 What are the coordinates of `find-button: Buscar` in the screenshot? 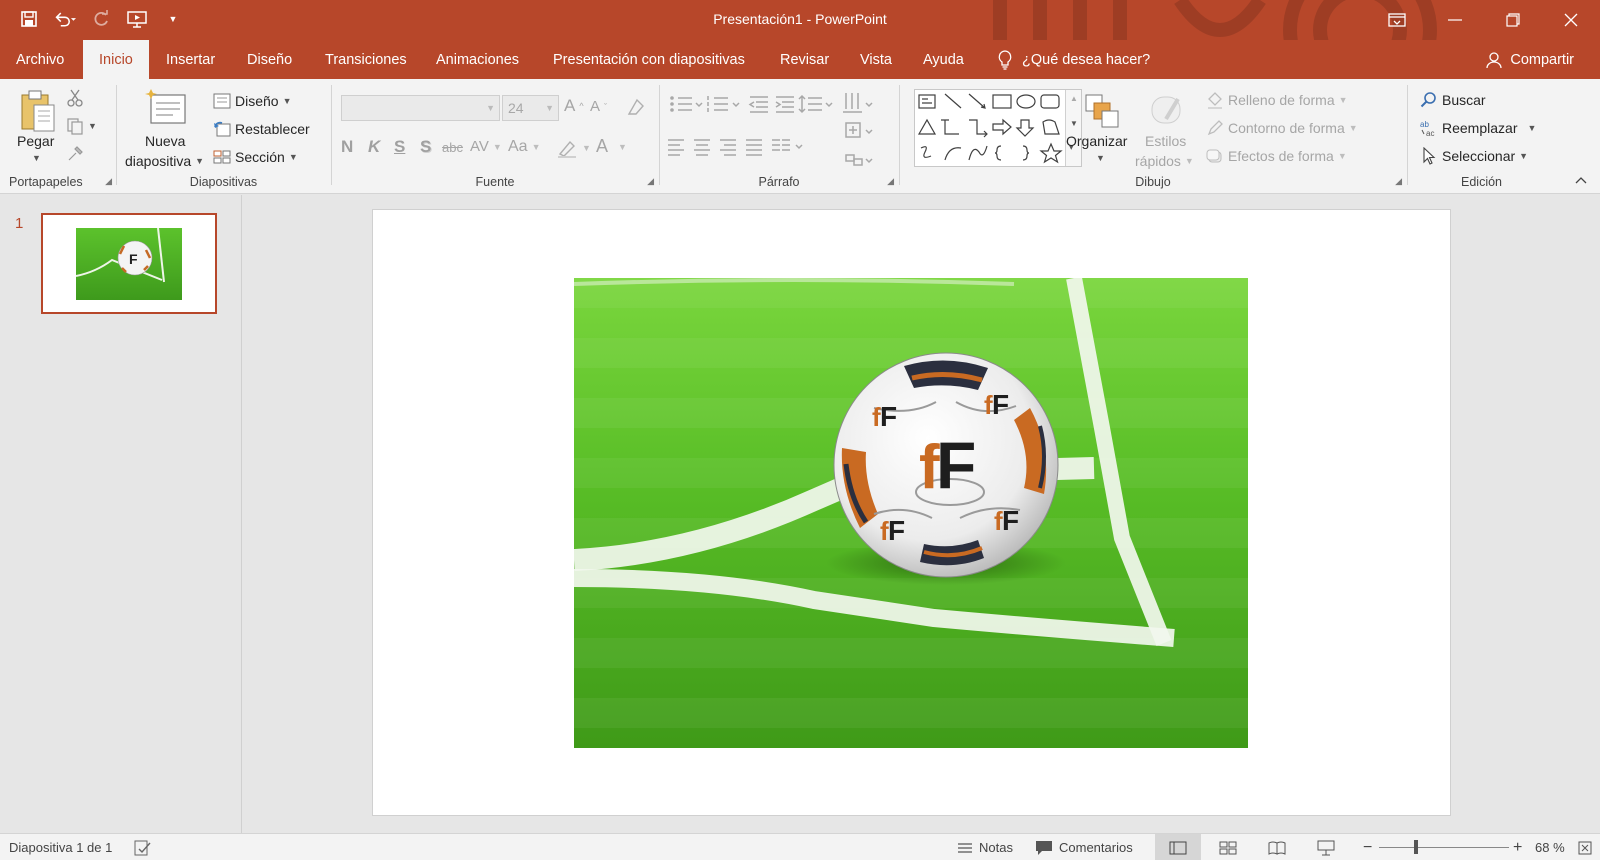 It's located at (1453, 100).